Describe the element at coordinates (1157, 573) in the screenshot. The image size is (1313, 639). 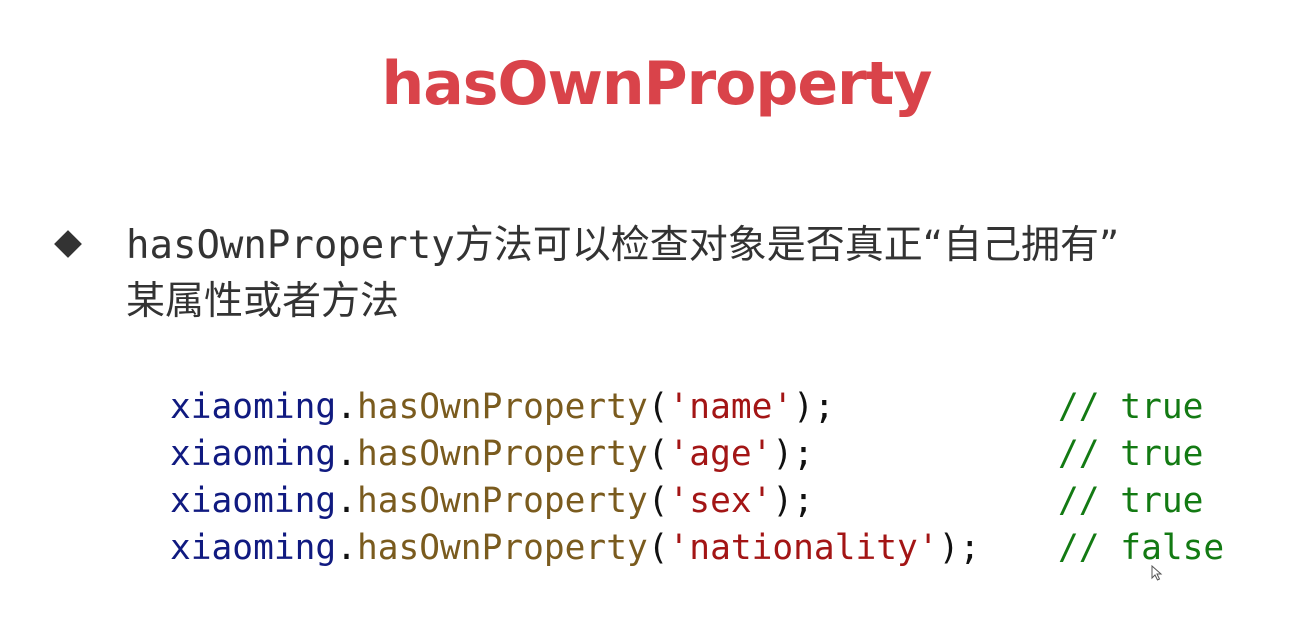
I see `mouse-cursor-icon` at that location.